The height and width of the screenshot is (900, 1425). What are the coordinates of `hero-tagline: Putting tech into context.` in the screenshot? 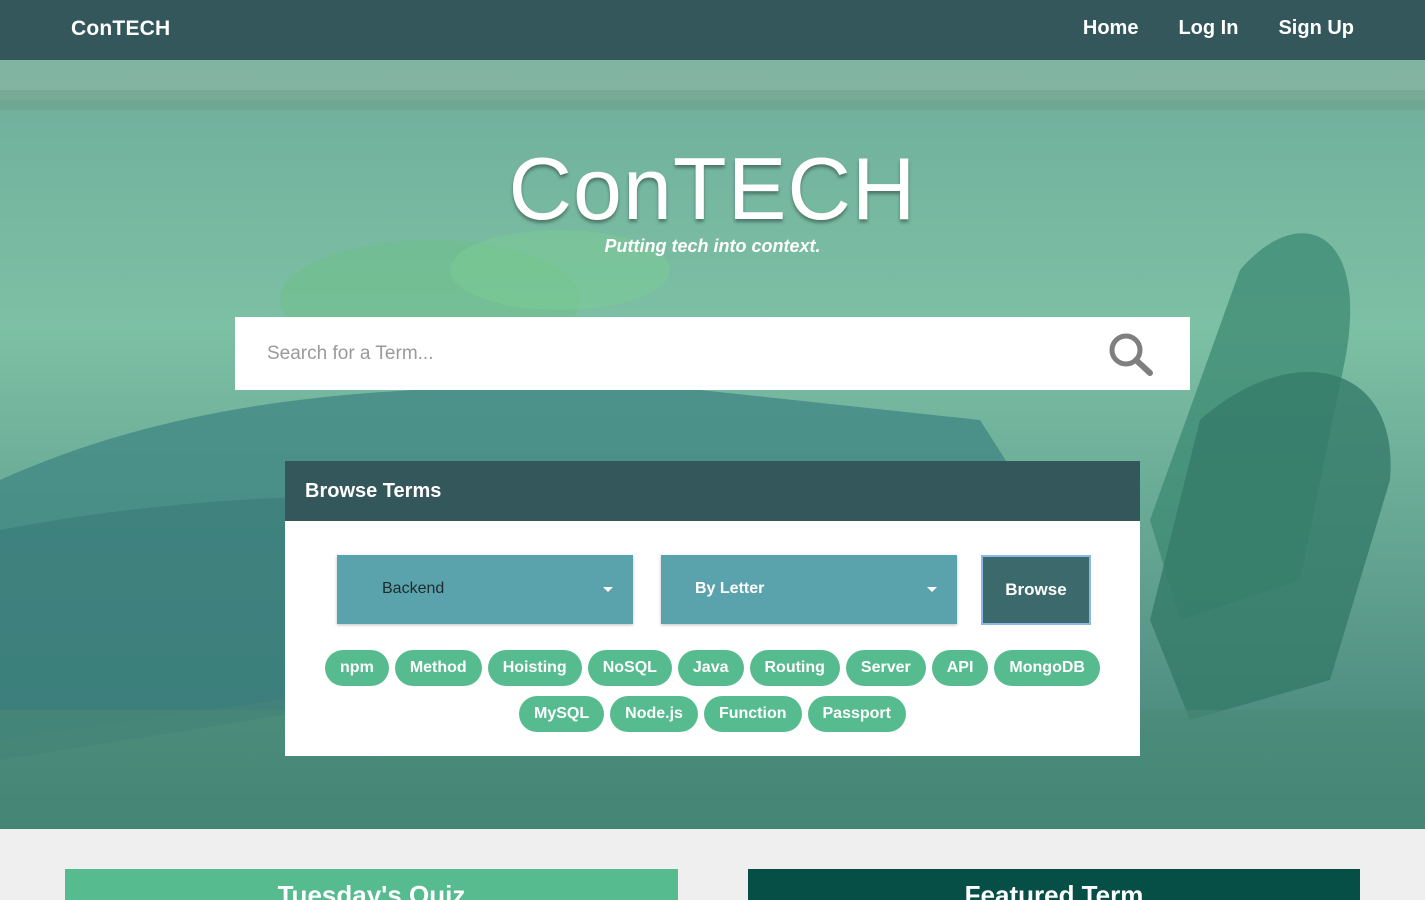 It's located at (712, 246).